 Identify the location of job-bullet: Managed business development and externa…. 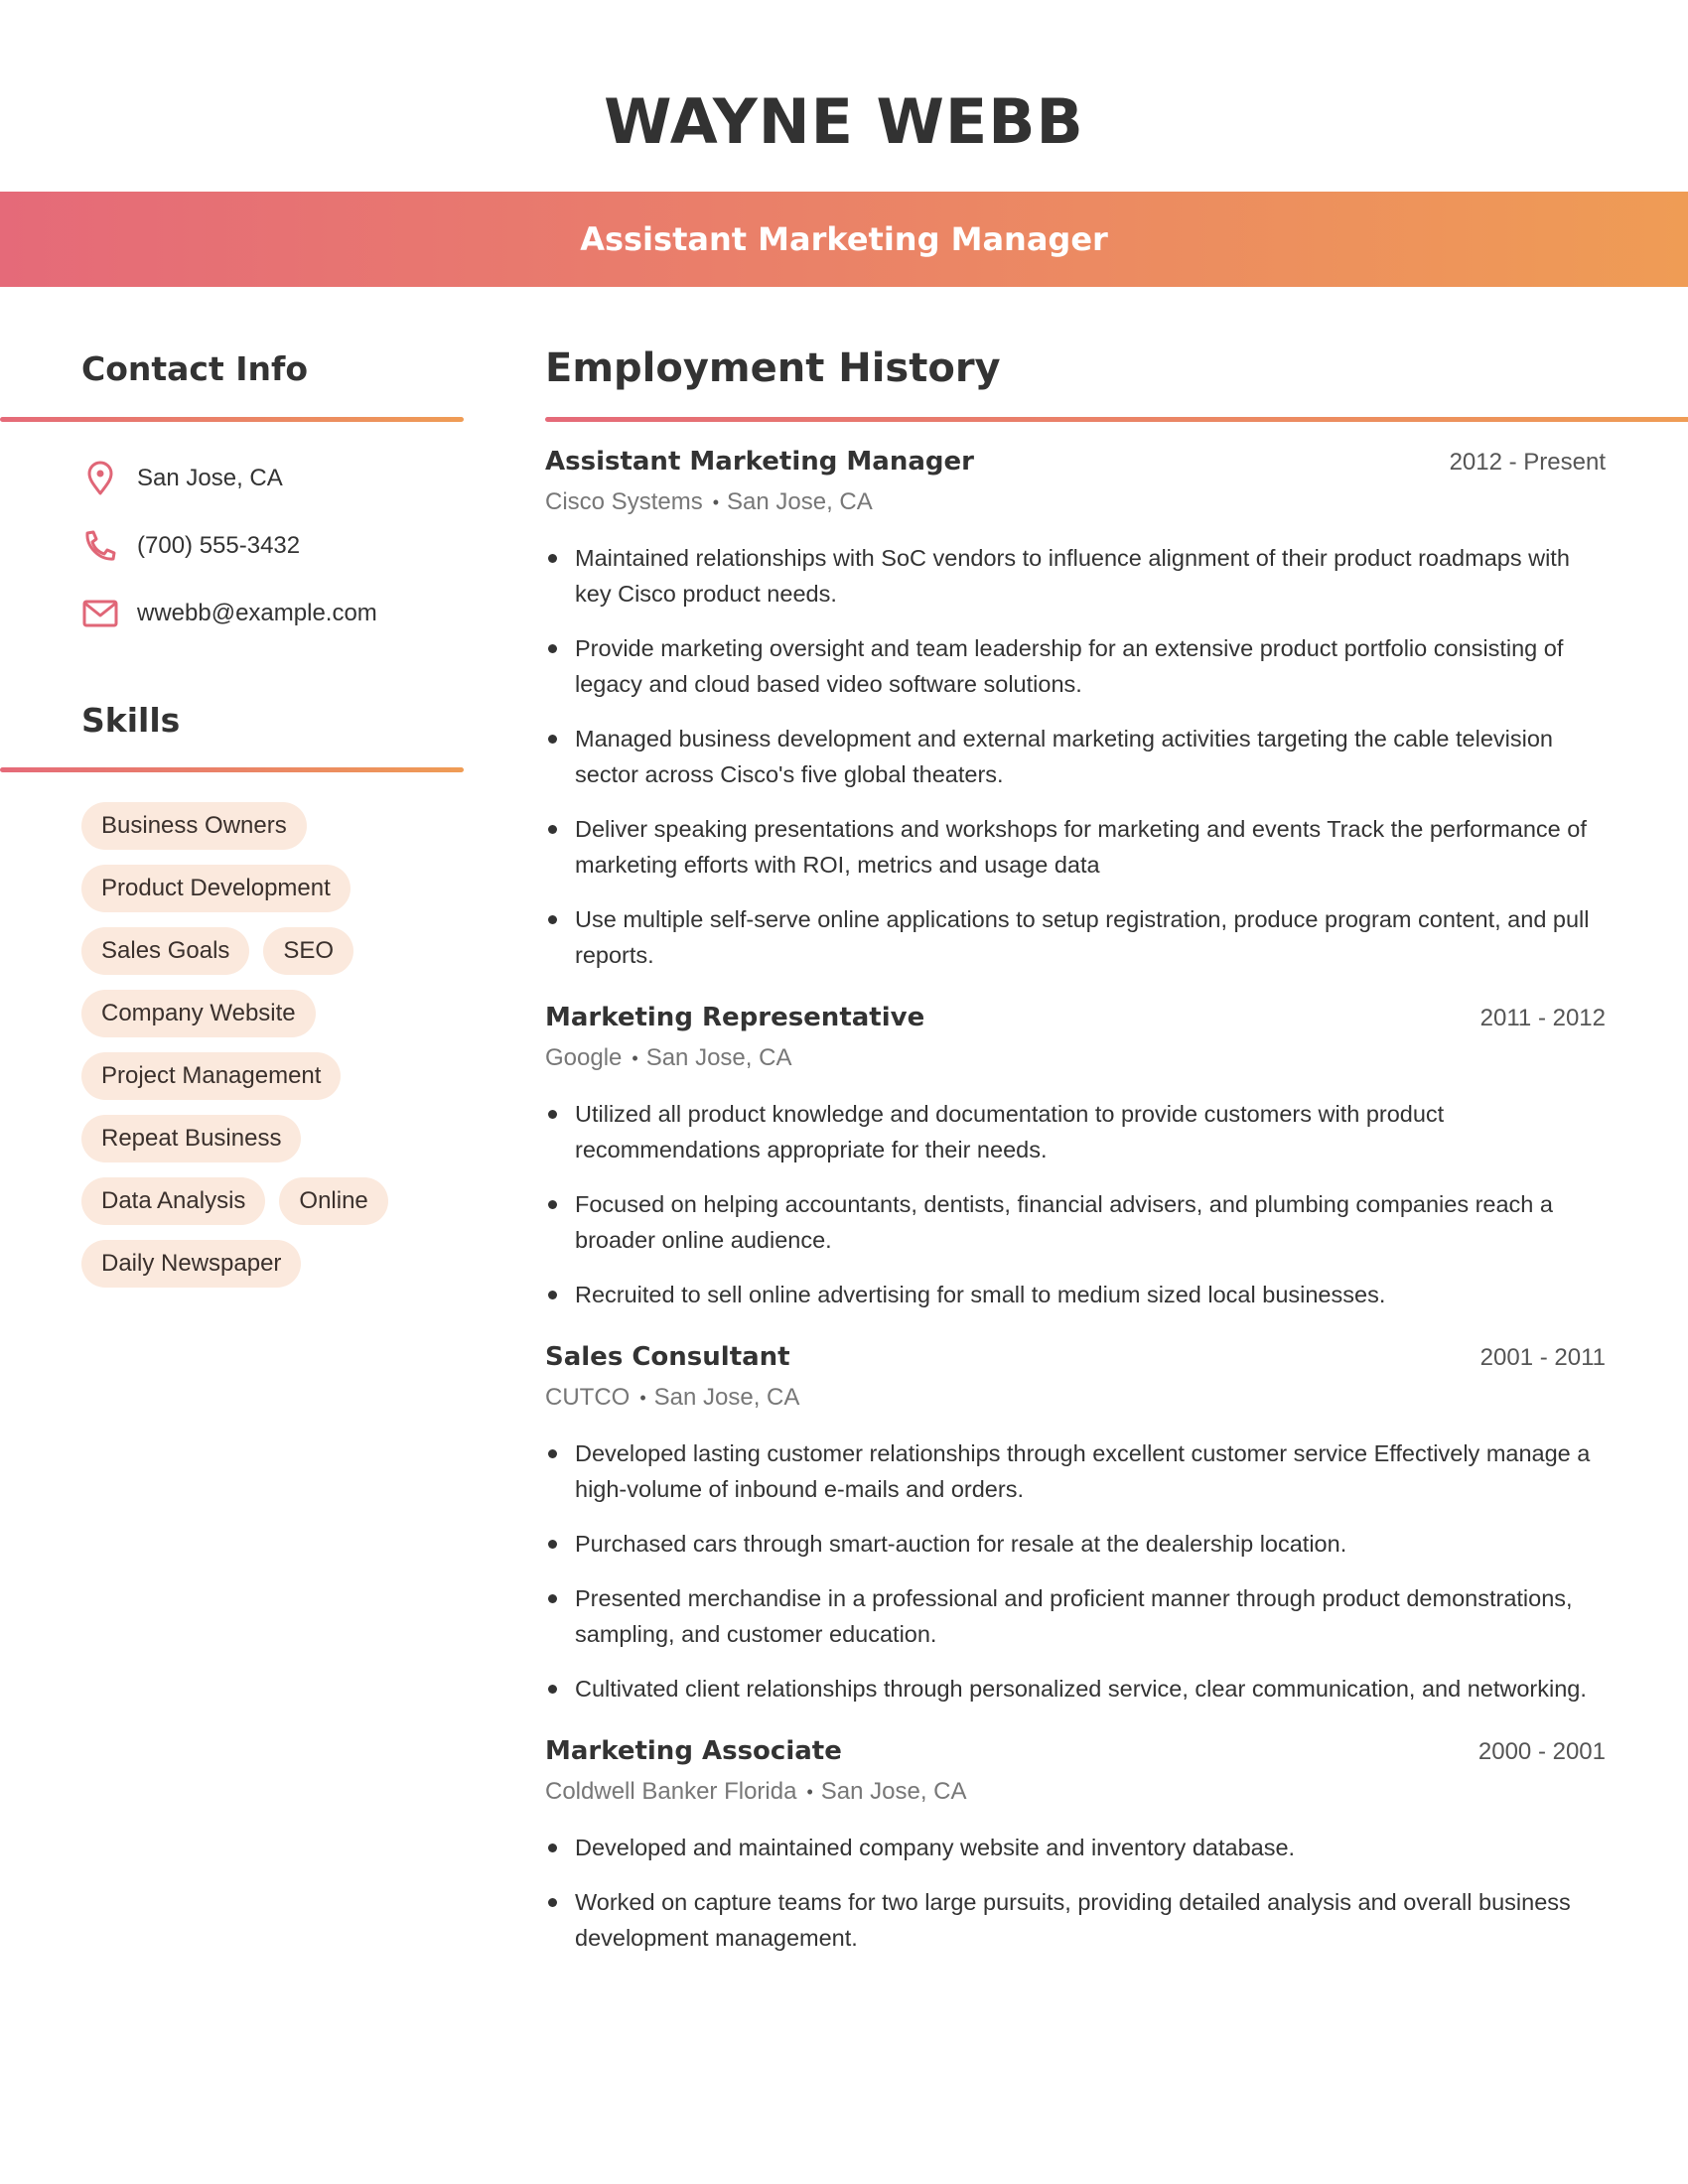
(1075, 756).